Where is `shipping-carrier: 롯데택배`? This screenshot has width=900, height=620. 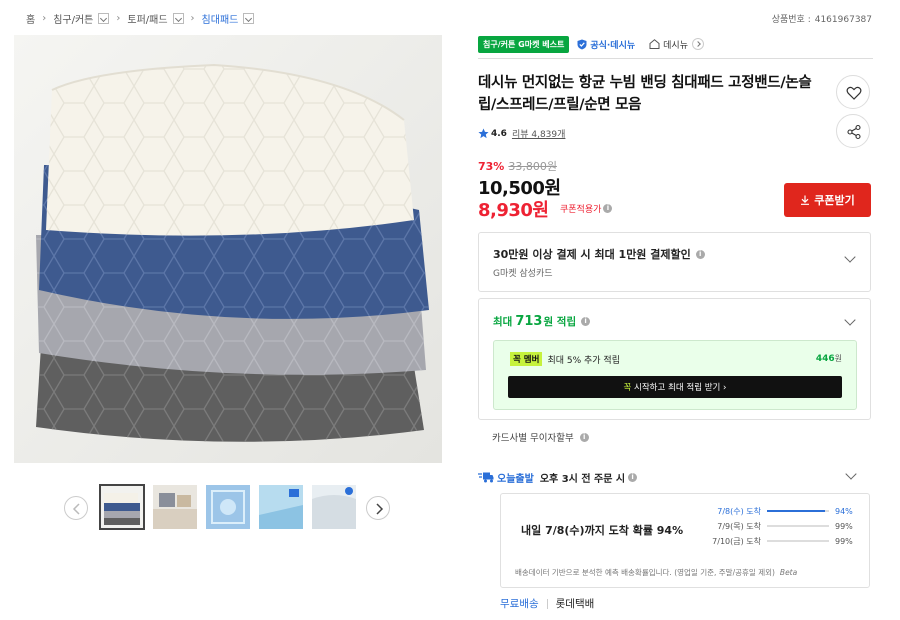 shipping-carrier: 롯데택배 is located at coordinates (575, 604).